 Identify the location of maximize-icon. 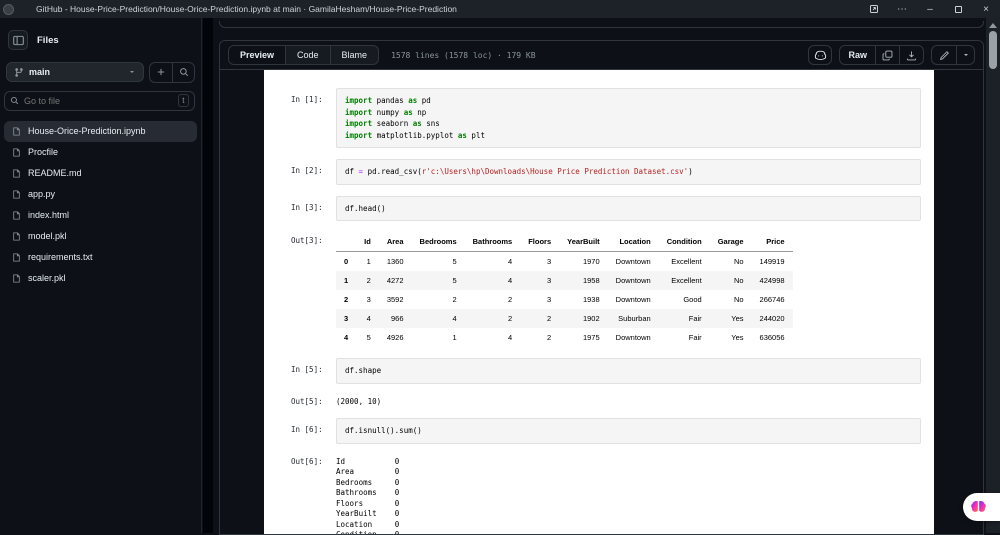
(958, 9).